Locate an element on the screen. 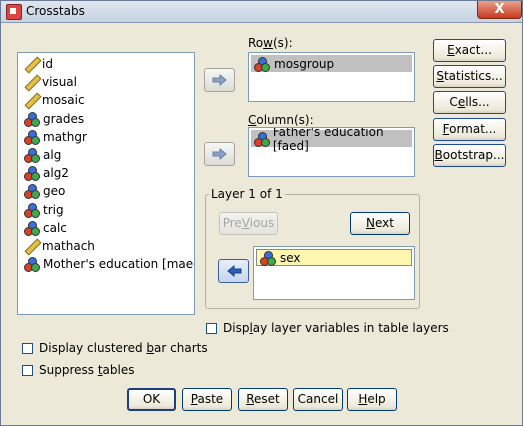 The width and height of the screenshot is (523, 426). source-list-item-label: alg is located at coordinates (52, 155).